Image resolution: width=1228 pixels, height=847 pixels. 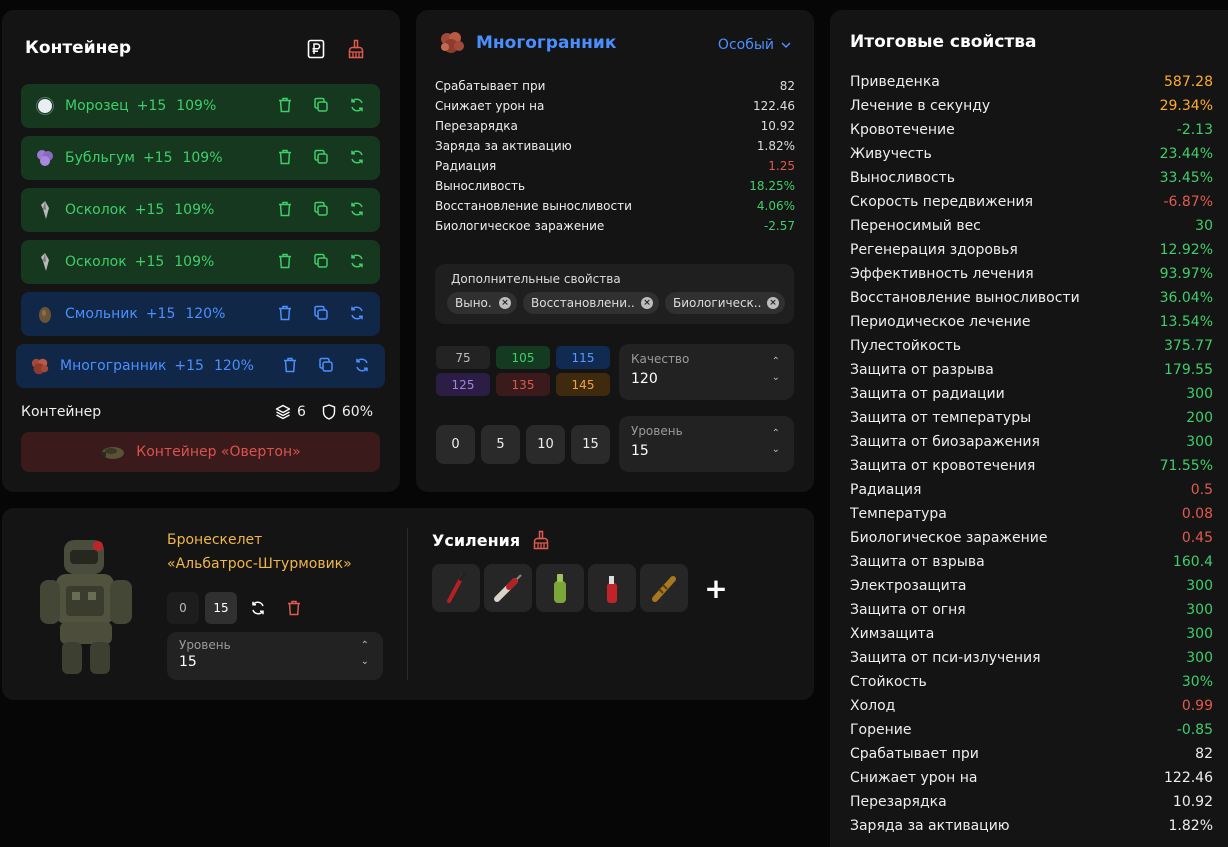 What do you see at coordinates (275, 656) in the screenshot?
I see `armor-level-select: Уровень 15 ⌃ ⌄` at bounding box center [275, 656].